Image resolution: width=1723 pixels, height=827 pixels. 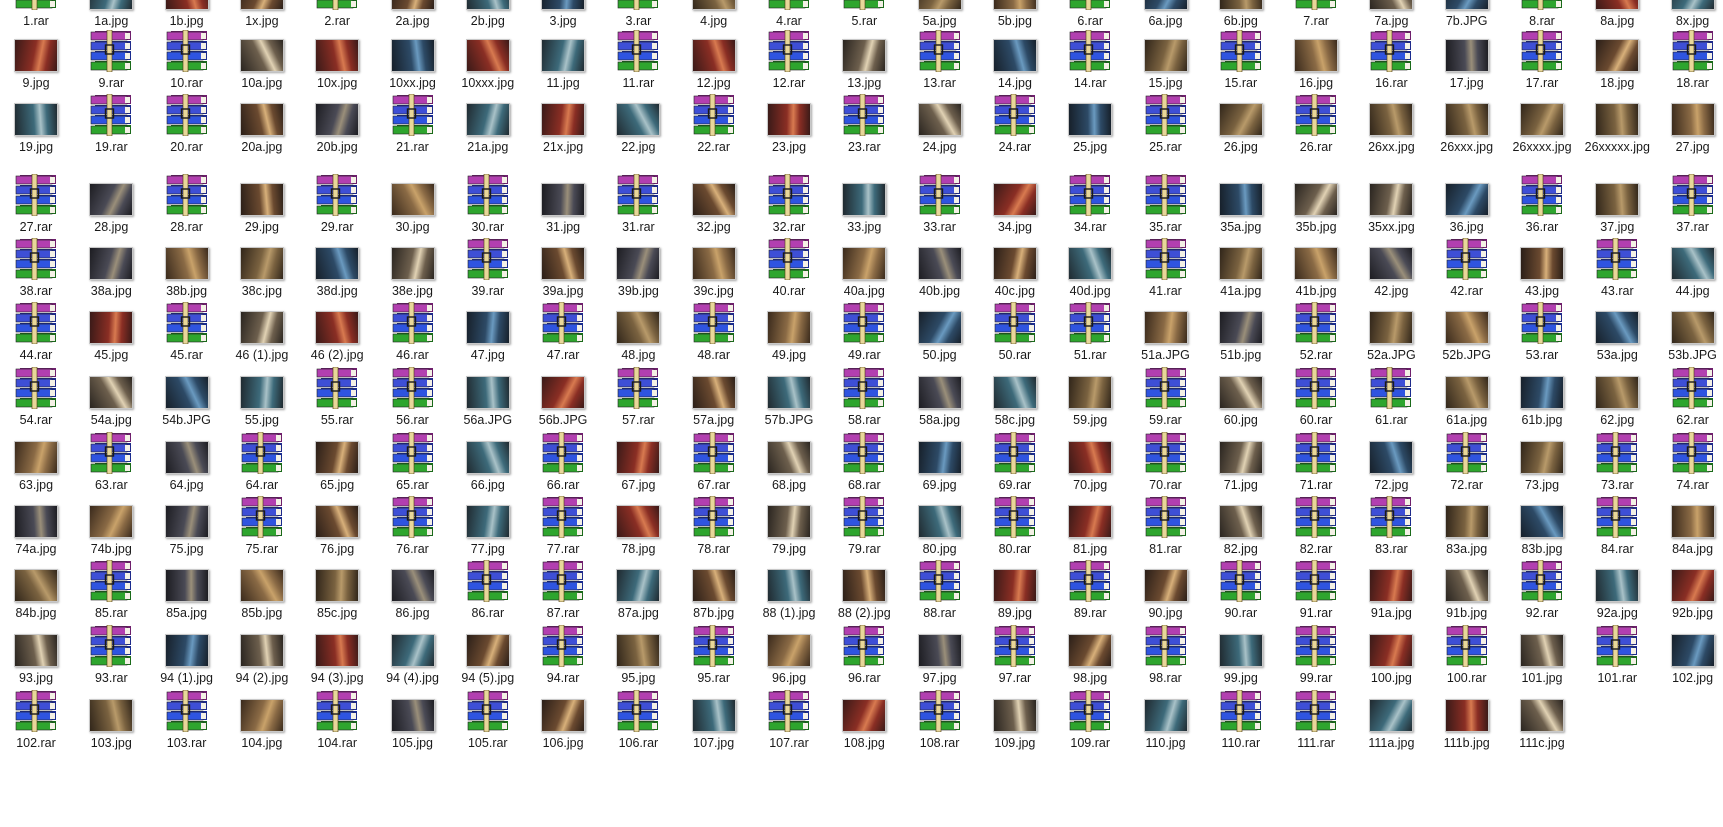 What do you see at coordinates (262, 532) in the screenshot?
I see `file-item: 75.rar` at bounding box center [262, 532].